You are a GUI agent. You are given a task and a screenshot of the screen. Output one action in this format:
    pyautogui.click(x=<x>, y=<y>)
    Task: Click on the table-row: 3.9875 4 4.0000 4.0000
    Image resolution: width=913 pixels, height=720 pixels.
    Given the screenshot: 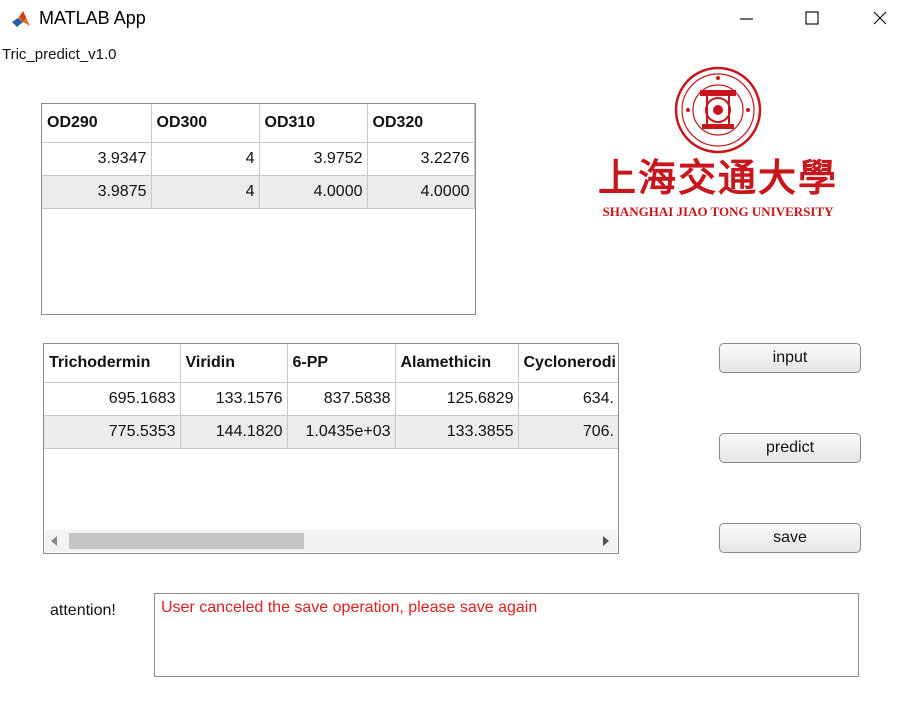 What is the action you would take?
    pyautogui.click(x=258, y=192)
    